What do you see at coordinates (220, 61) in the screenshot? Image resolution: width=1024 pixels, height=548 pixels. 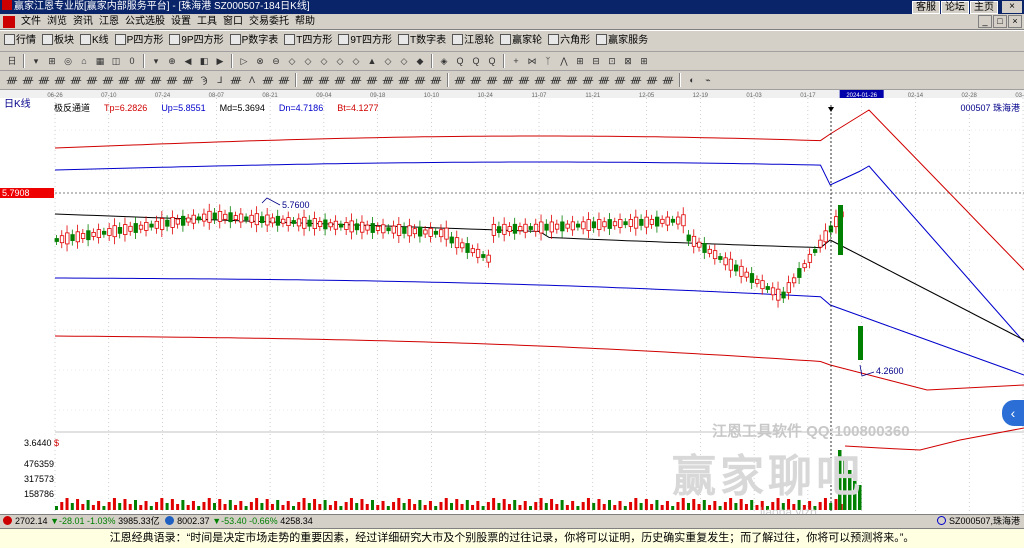 I see `toolbar2-tool-icon: ▶` at bounding box center [220, 61].